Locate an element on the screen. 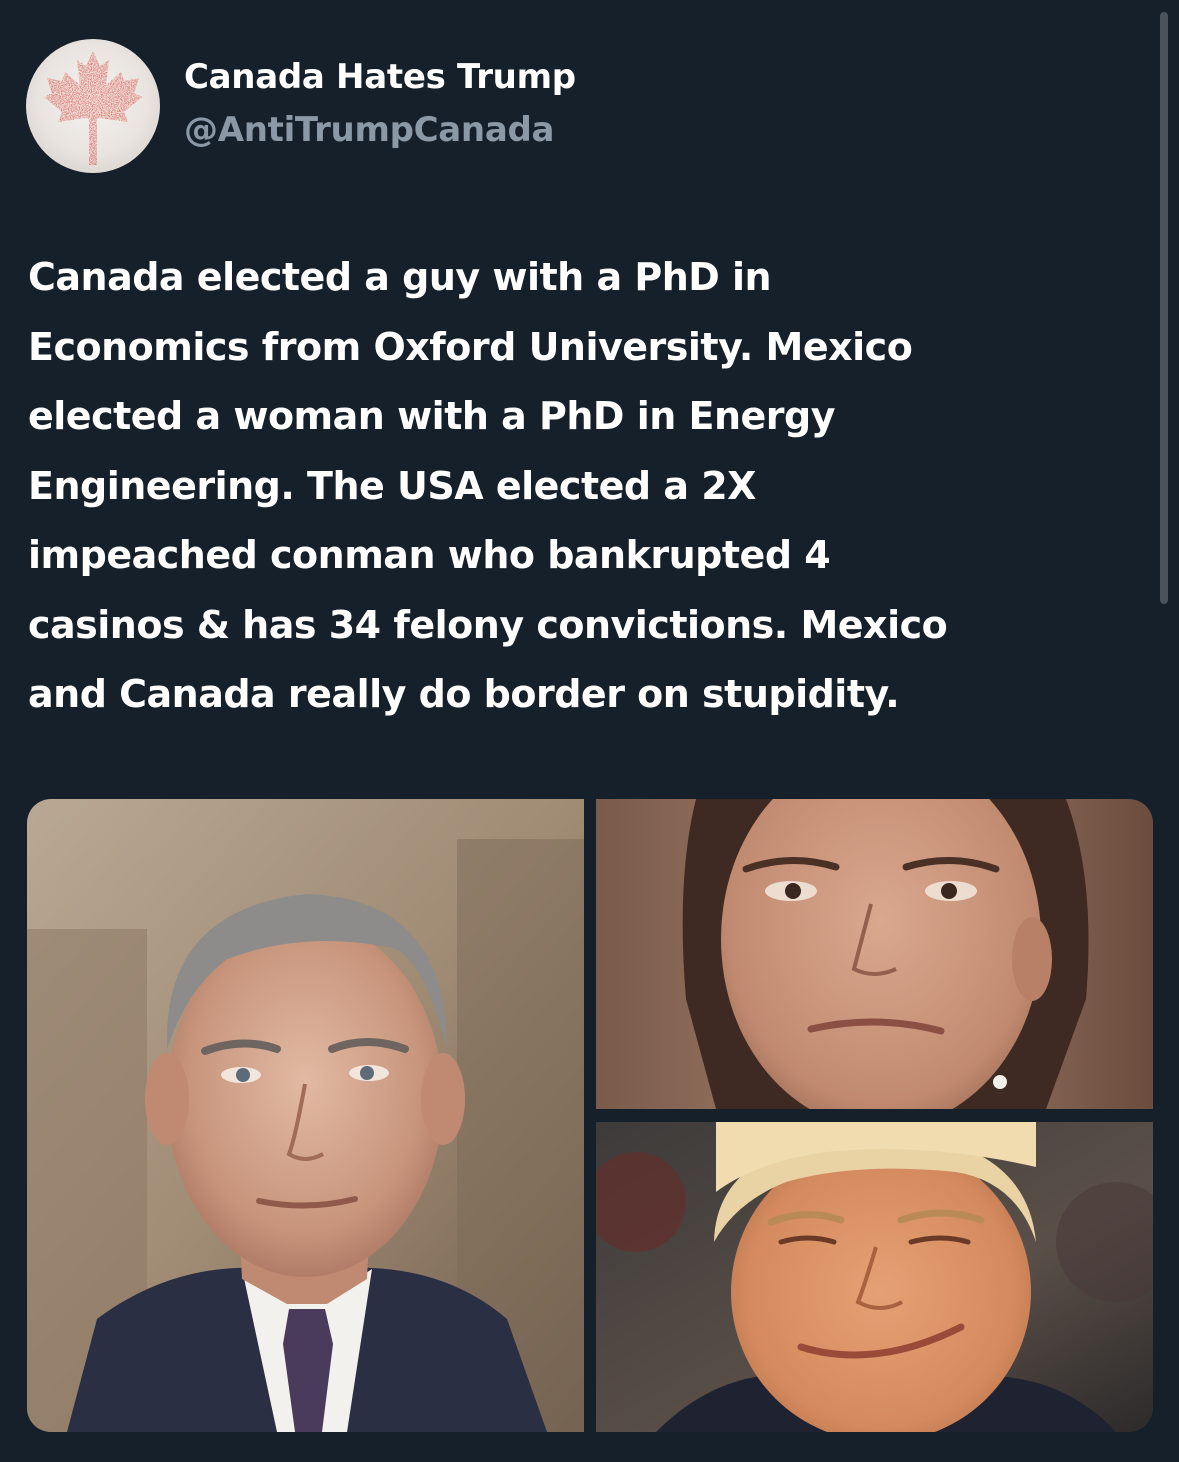  avatar is located at coordinates (93, 106).